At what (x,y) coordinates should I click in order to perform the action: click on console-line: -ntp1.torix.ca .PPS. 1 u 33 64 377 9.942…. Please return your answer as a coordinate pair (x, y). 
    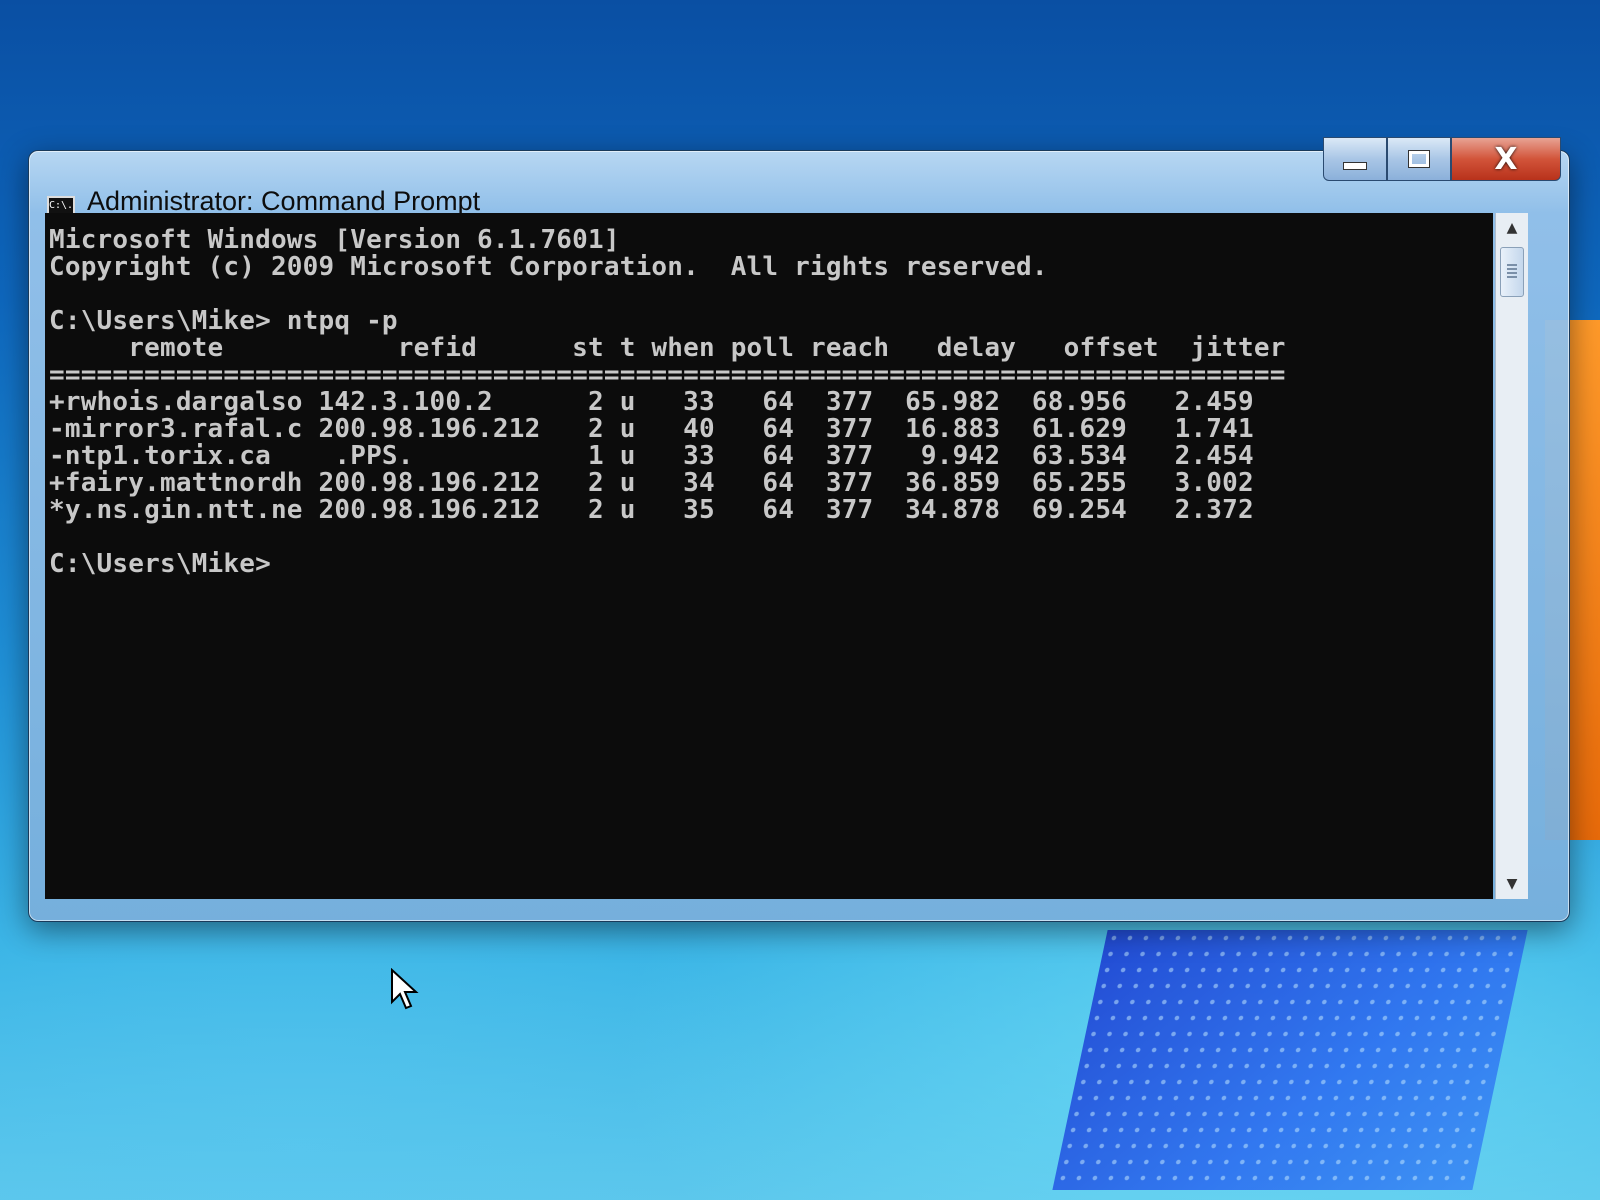
    Looking at the image, I should click on (651, 456).